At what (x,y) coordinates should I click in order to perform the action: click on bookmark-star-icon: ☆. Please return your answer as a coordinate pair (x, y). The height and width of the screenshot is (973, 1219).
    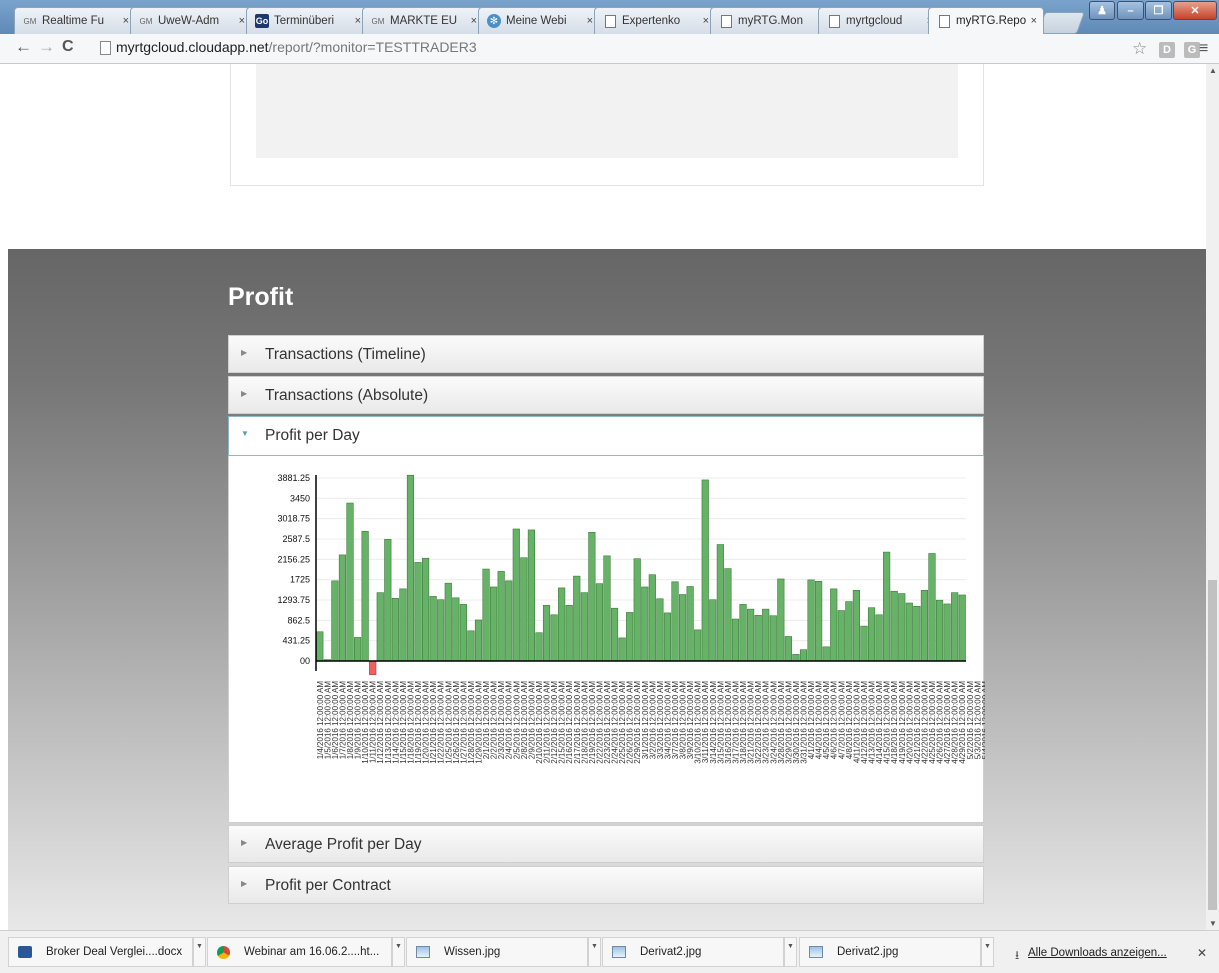
    Looking at the image, I should click on (1139, 49).